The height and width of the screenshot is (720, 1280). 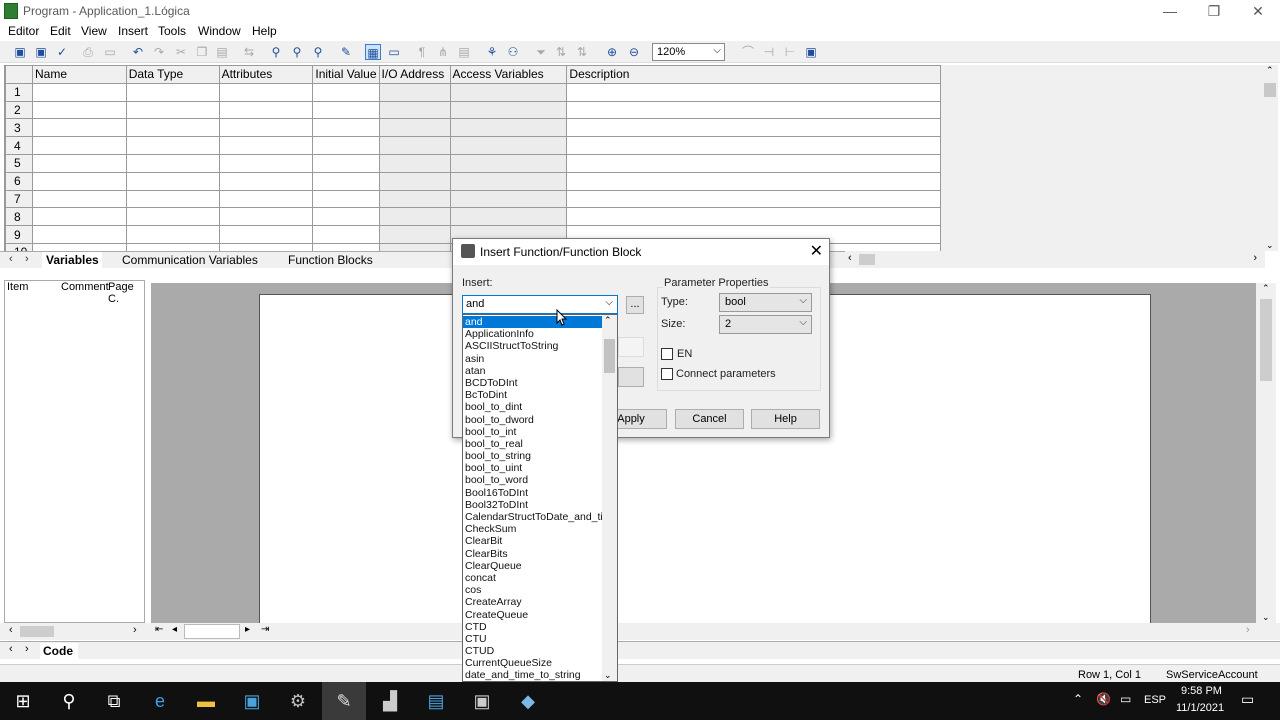 I want to click on dropdown-scrollbar: ⌃ ⌄, so click(x=609, y=498).